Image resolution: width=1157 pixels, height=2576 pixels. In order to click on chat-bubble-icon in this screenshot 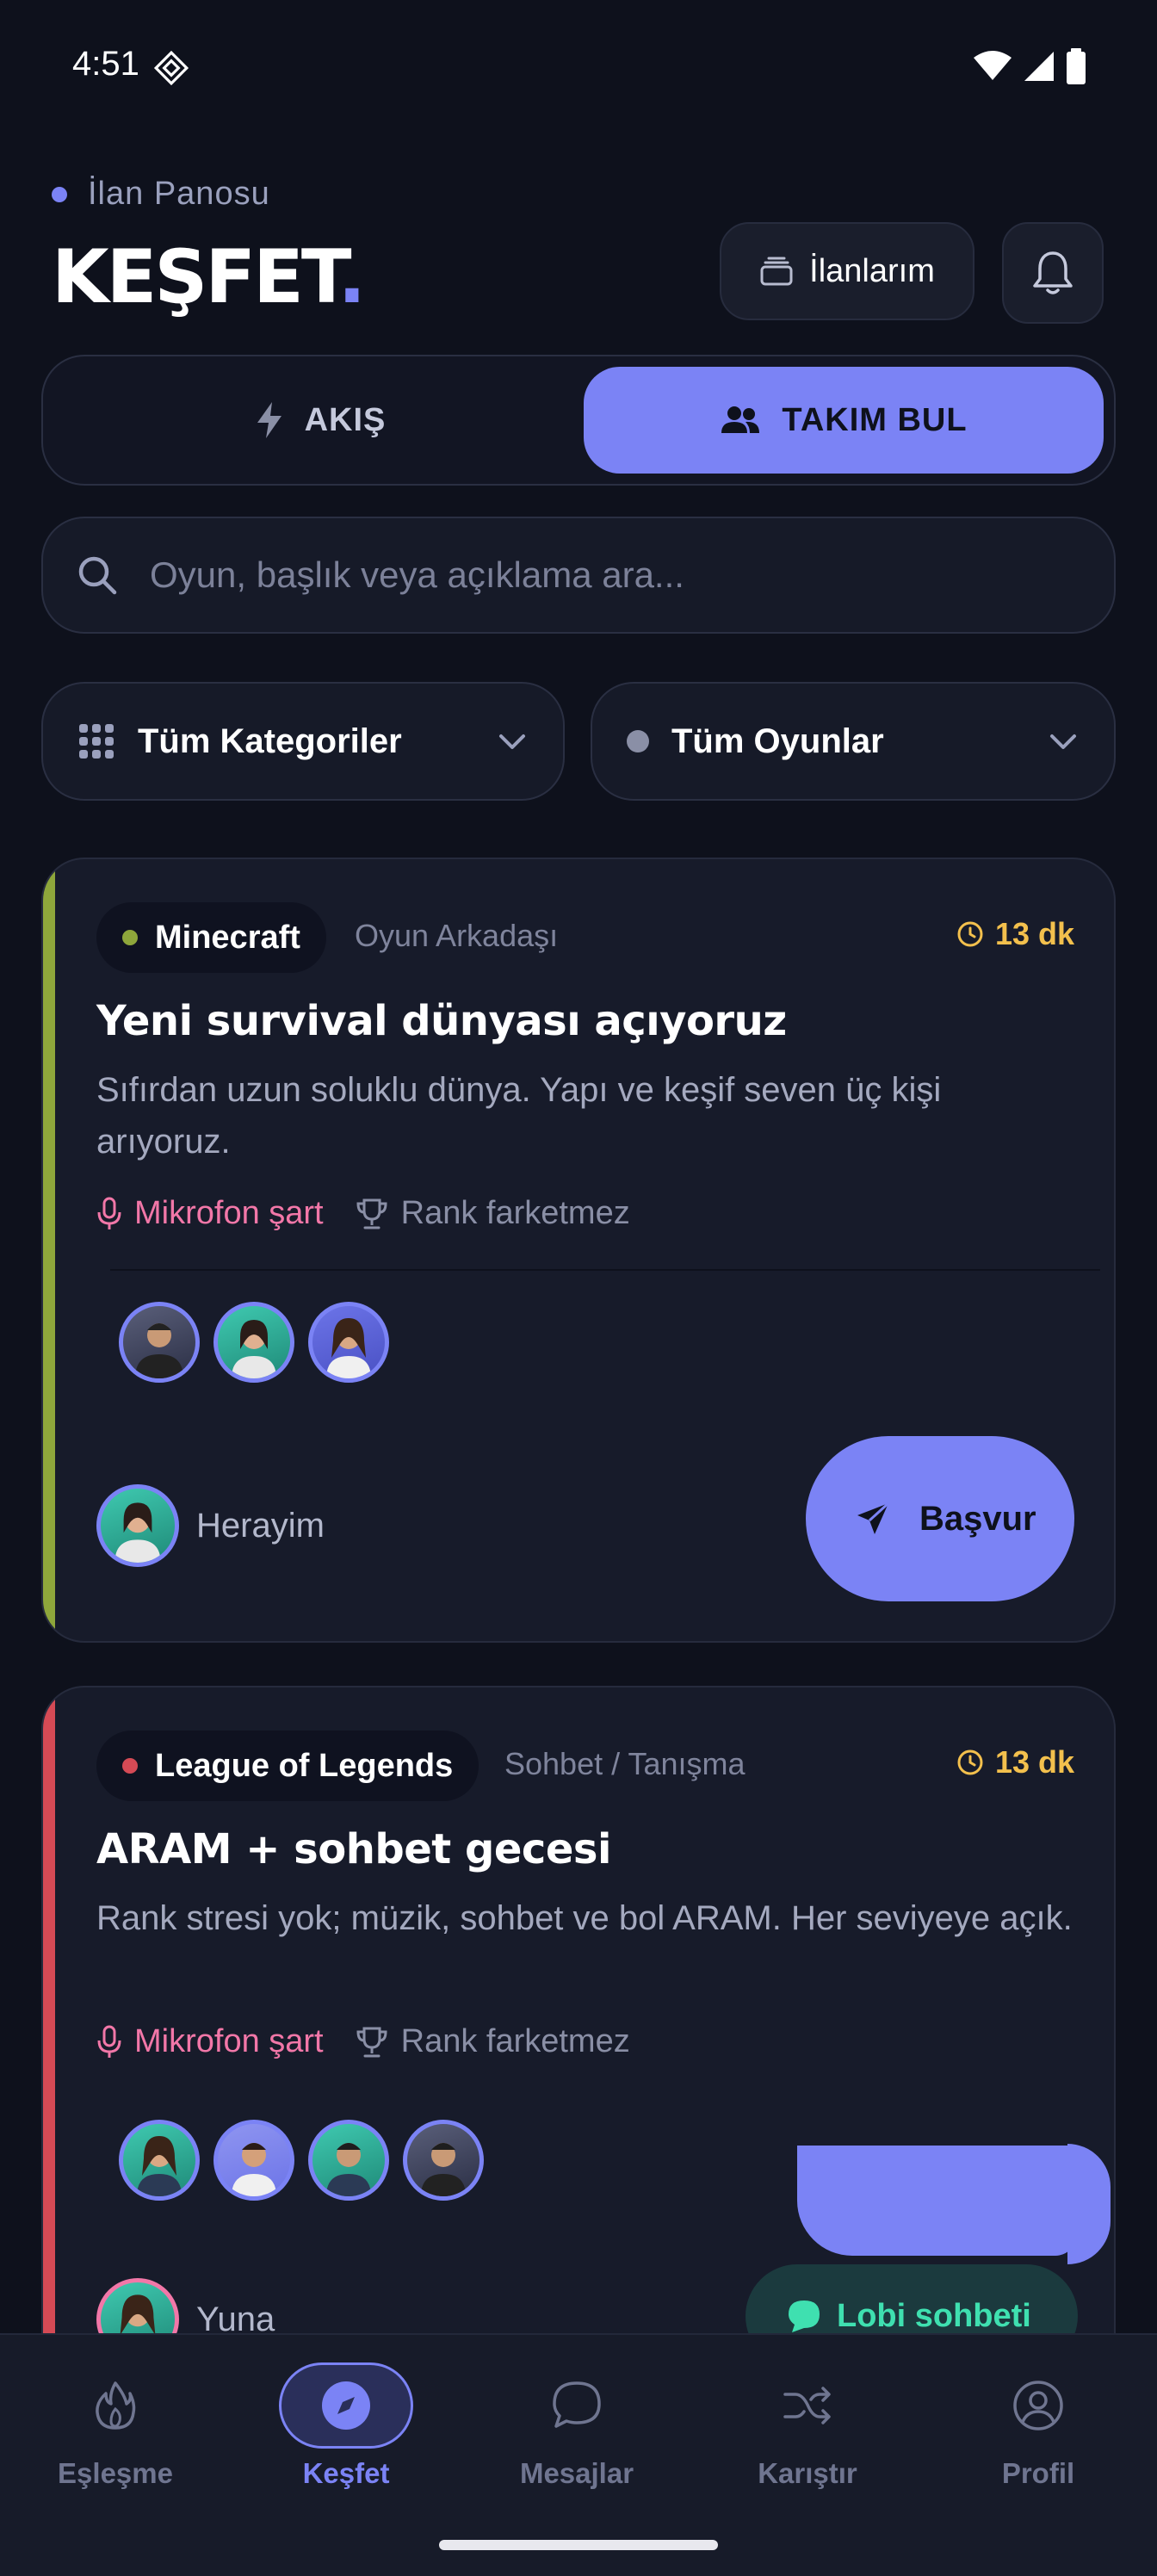, I will do `click(804, 2316)`.